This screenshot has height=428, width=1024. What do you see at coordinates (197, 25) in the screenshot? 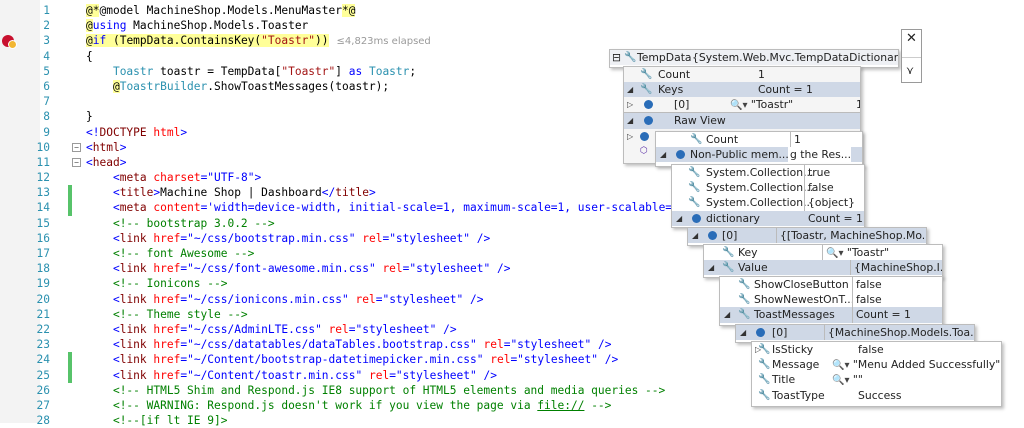
I see `code-text: @using MachineShop.Models.Toaster` at bounding box center [197, 25].